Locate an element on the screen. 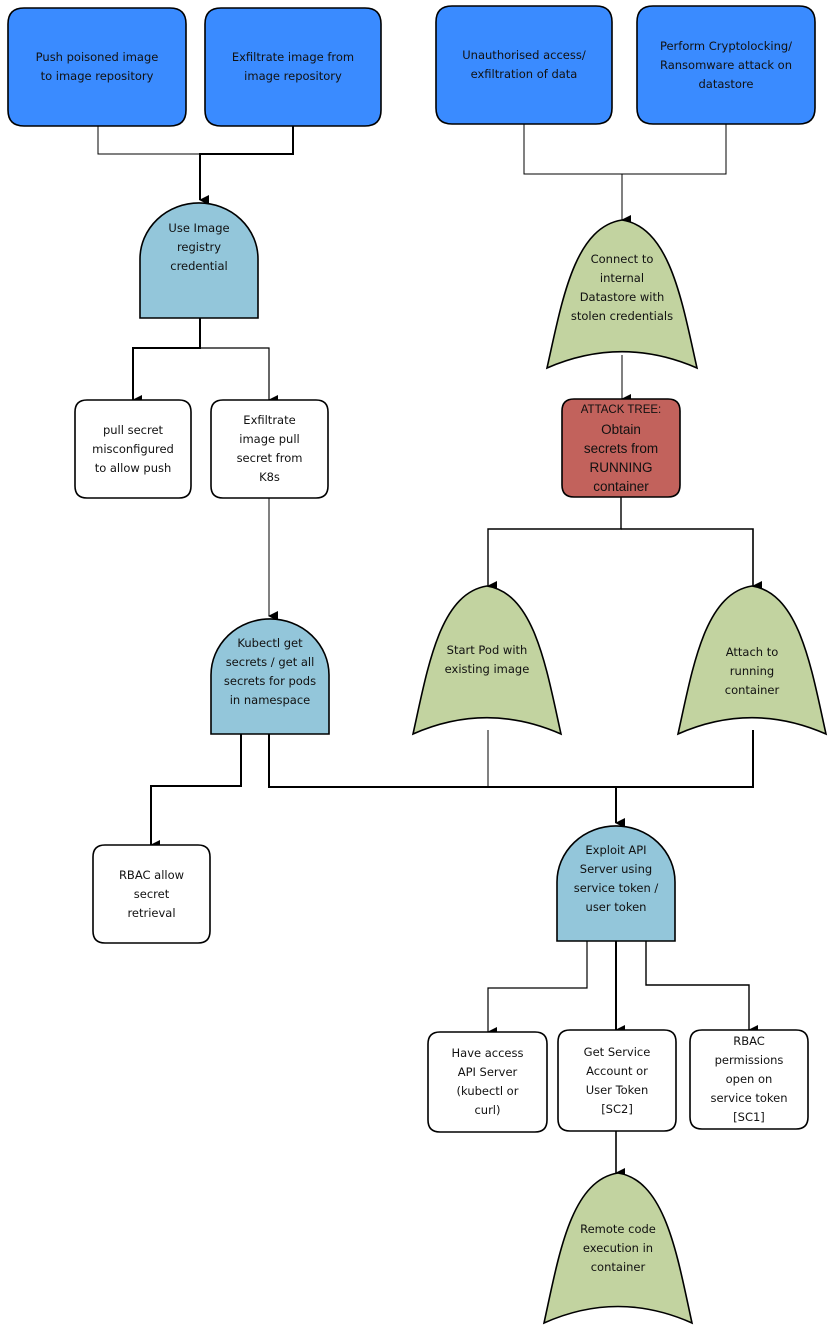  node-label-line: open on is located at coordinates (749, 1078).